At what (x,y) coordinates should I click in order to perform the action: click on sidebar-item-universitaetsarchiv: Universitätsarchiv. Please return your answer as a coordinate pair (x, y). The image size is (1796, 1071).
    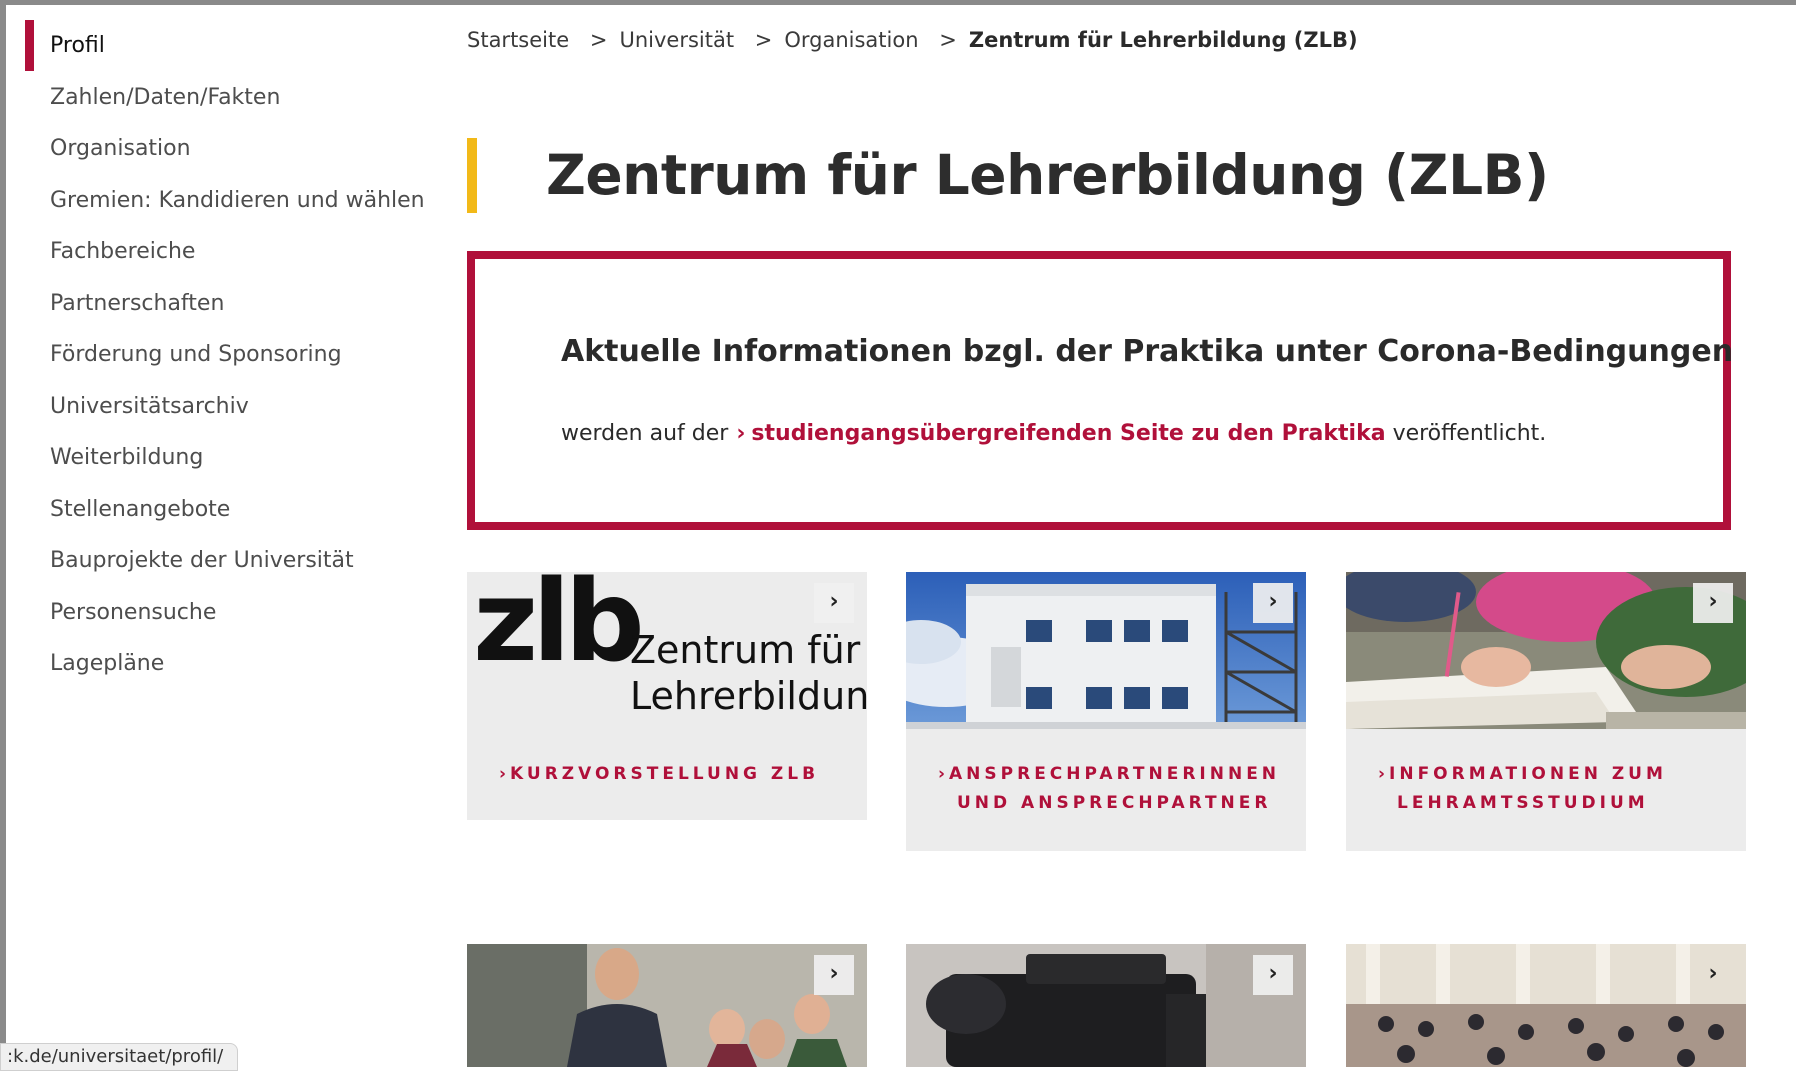
    Looking at the image, I should click on (240, 407).